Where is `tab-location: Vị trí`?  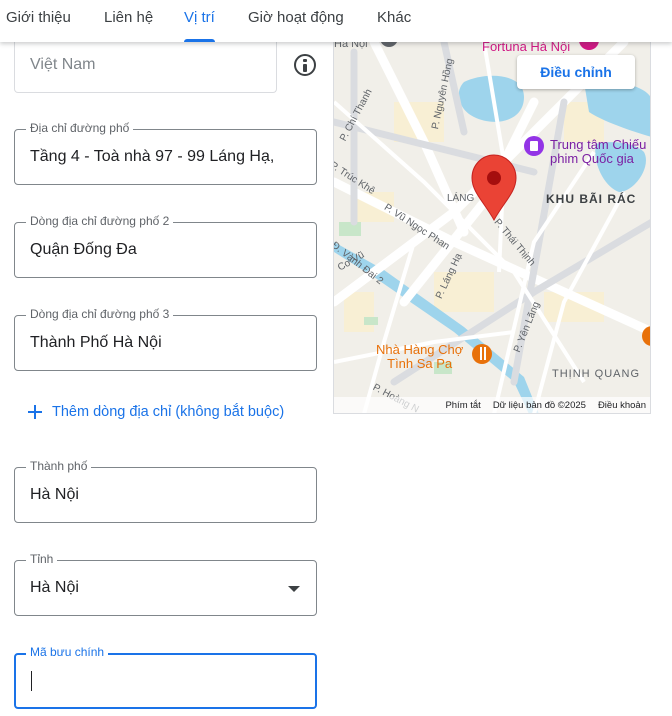
tab-location: Vị trí is located at coordinates (199, 21).